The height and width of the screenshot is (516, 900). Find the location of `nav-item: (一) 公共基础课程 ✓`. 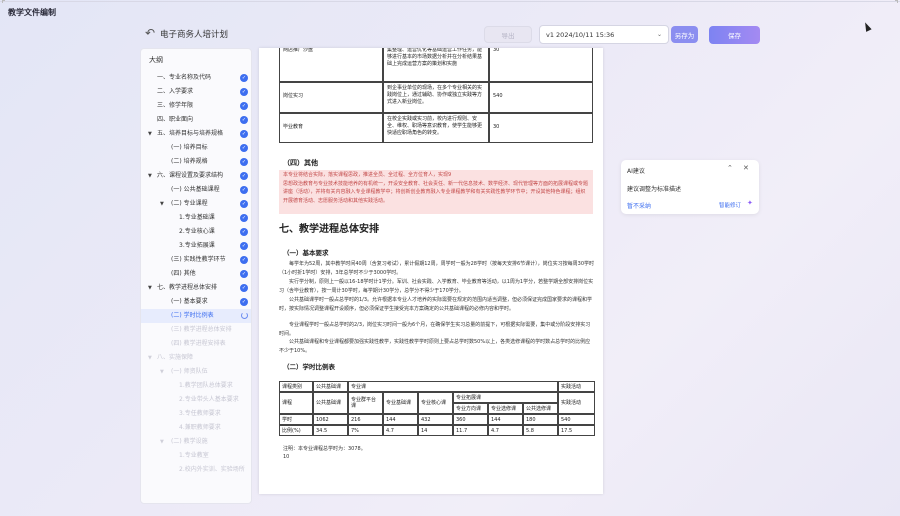

nav-item: (一) 公共基础课程 ✓ is located at coordinates (196, 190).